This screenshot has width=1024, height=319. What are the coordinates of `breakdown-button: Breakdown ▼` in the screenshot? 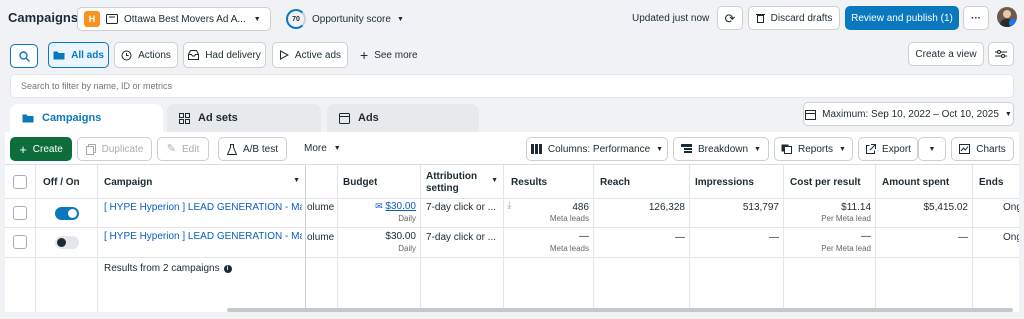 It's located at (721, 149).